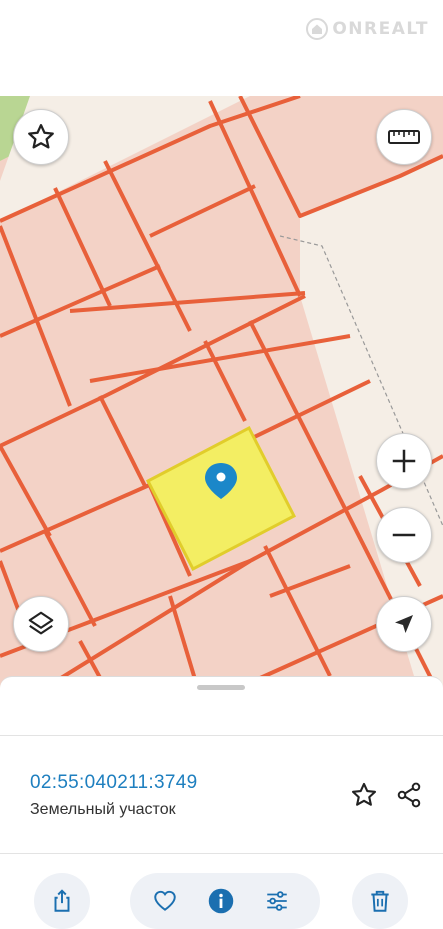  I want to click on navigation-arrow-icon, so click(404, 624).